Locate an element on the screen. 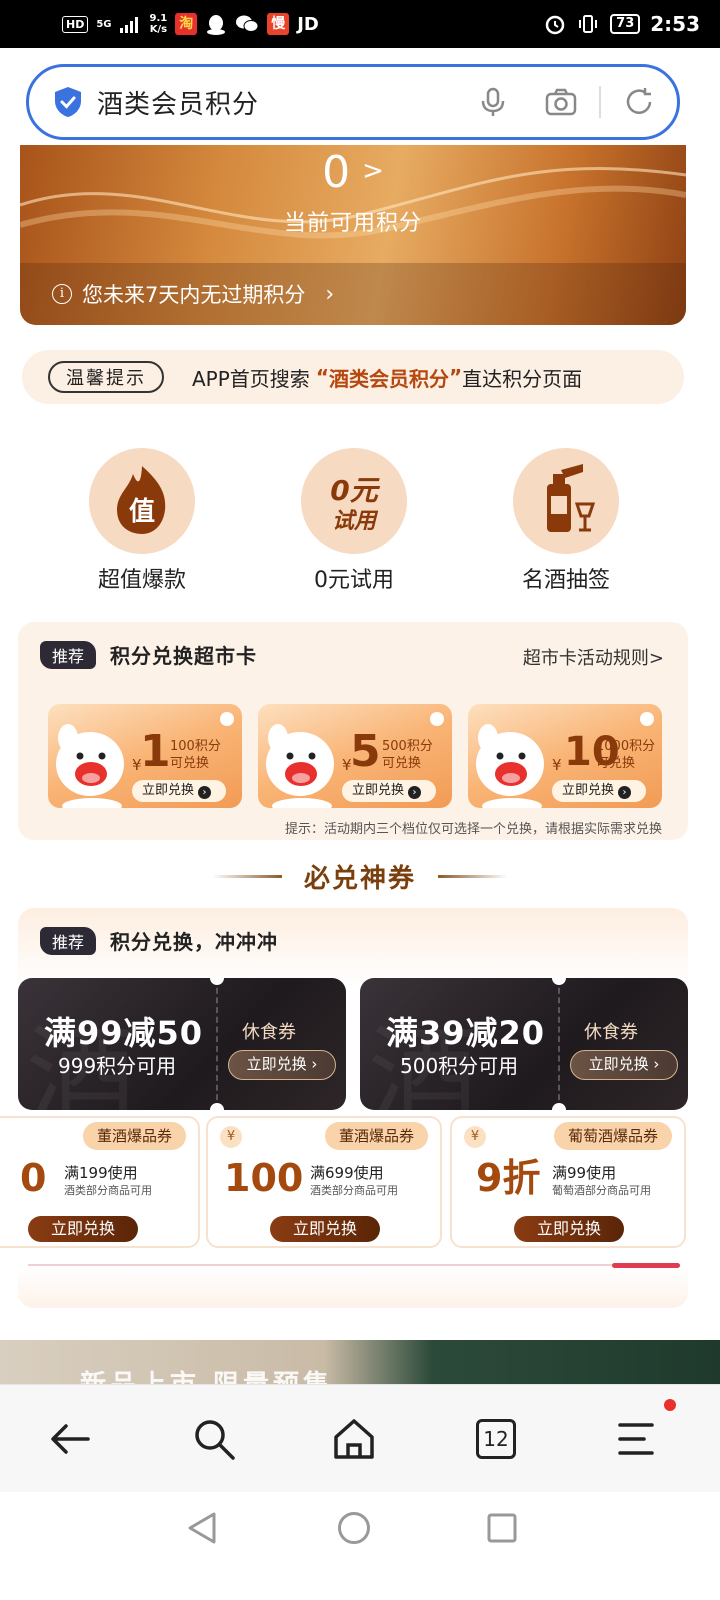  joy-dog-mascot-icon is located at coordinates (300, 766).